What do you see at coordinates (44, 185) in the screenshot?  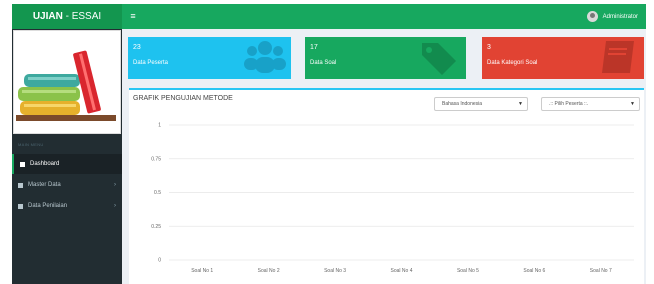 I see `sidebar-item-label: Master Data` at bounding box center [44, 185].